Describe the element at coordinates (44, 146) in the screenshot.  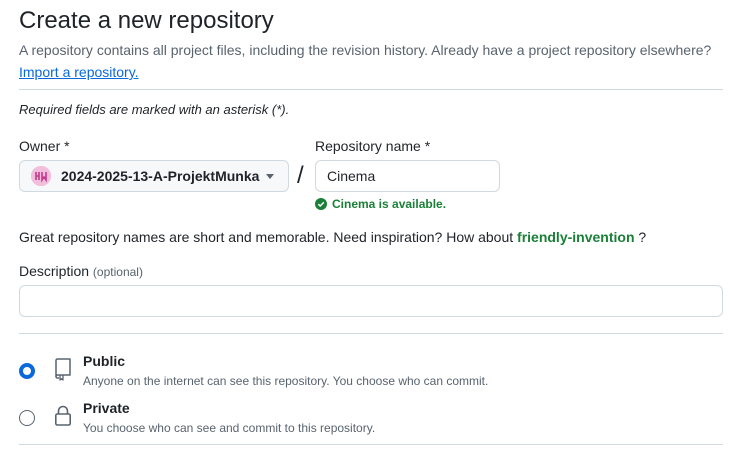
I see `owner-label: Owner *` at that location.